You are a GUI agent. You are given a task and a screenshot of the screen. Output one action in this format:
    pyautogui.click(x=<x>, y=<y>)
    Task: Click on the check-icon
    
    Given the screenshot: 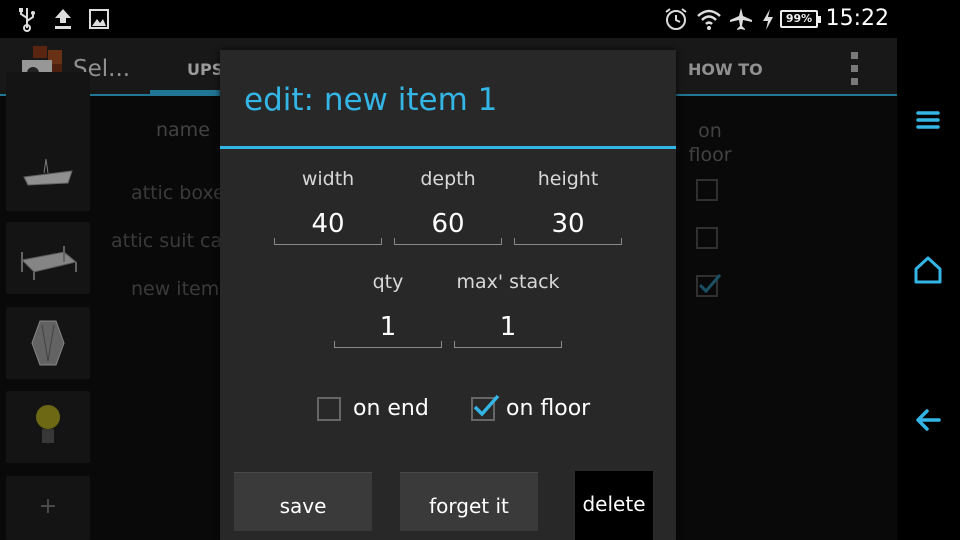 What is the action you would take?
    pyautogui.click(x=486, y=405)
    